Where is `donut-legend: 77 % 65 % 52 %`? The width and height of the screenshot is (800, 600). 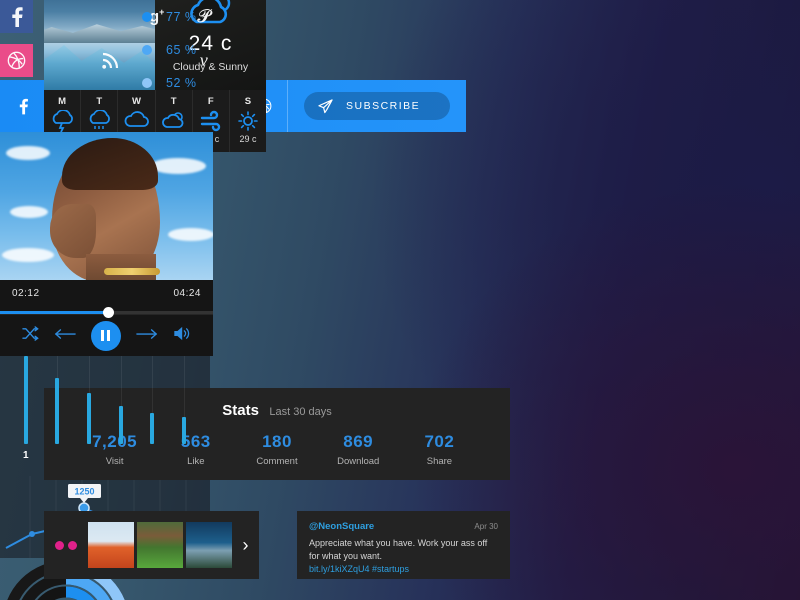 donut-legend: 77 % 65 % 52 % is located at coordinates (169, 59).